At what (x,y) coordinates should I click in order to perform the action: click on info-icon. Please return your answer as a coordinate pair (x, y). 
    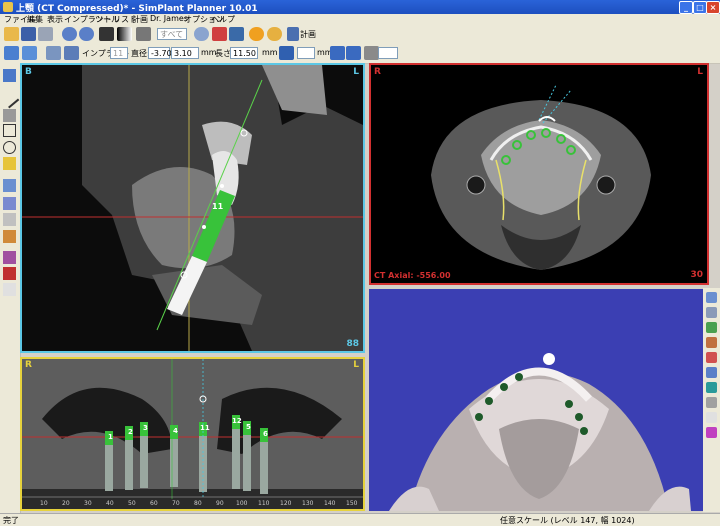
    Looking at the image, I should click on (256, 34).